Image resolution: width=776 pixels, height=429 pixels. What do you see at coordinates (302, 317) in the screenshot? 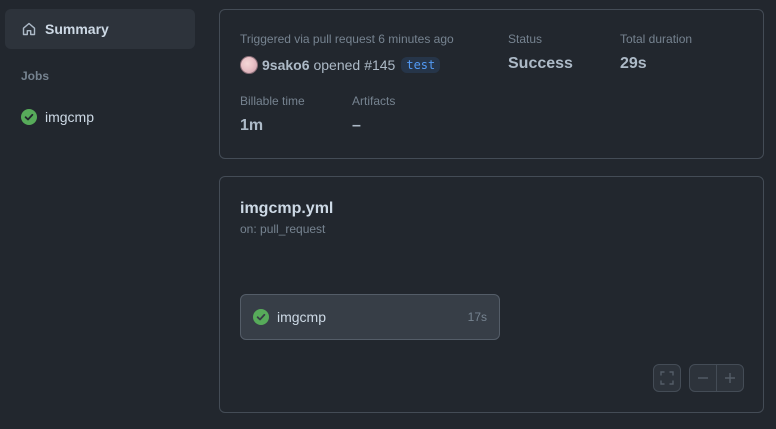
I see `job-node-name: imgcmp` at bounding box center [302, 317].